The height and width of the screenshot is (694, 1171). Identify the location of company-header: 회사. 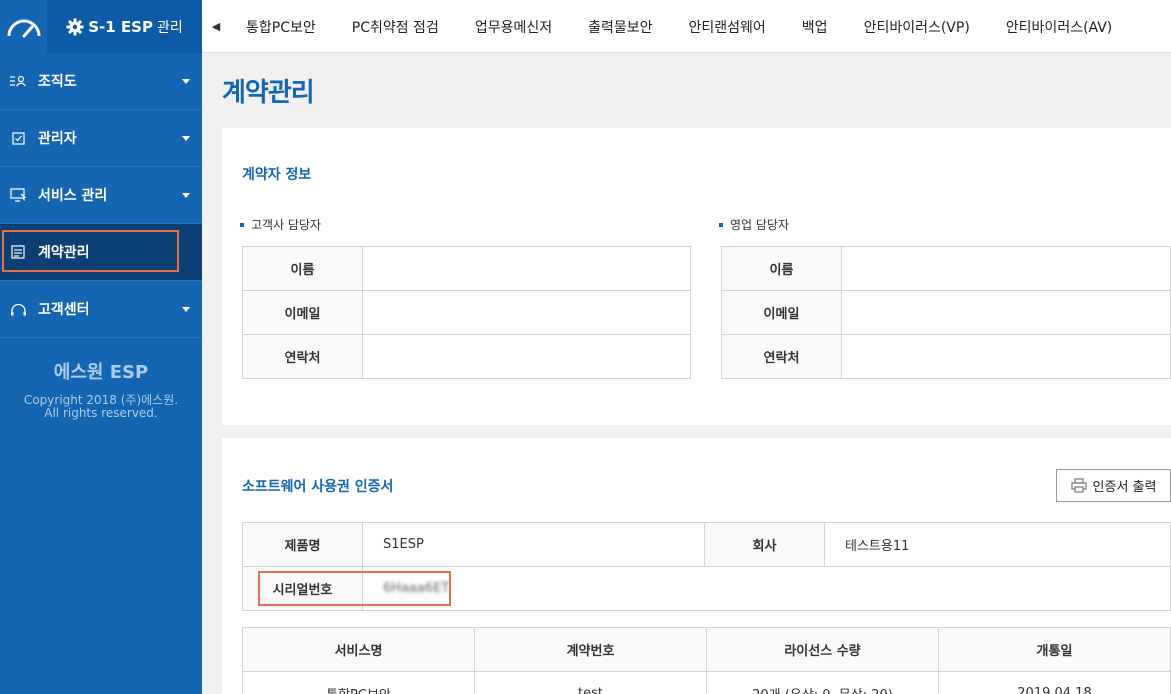
(764, 544).